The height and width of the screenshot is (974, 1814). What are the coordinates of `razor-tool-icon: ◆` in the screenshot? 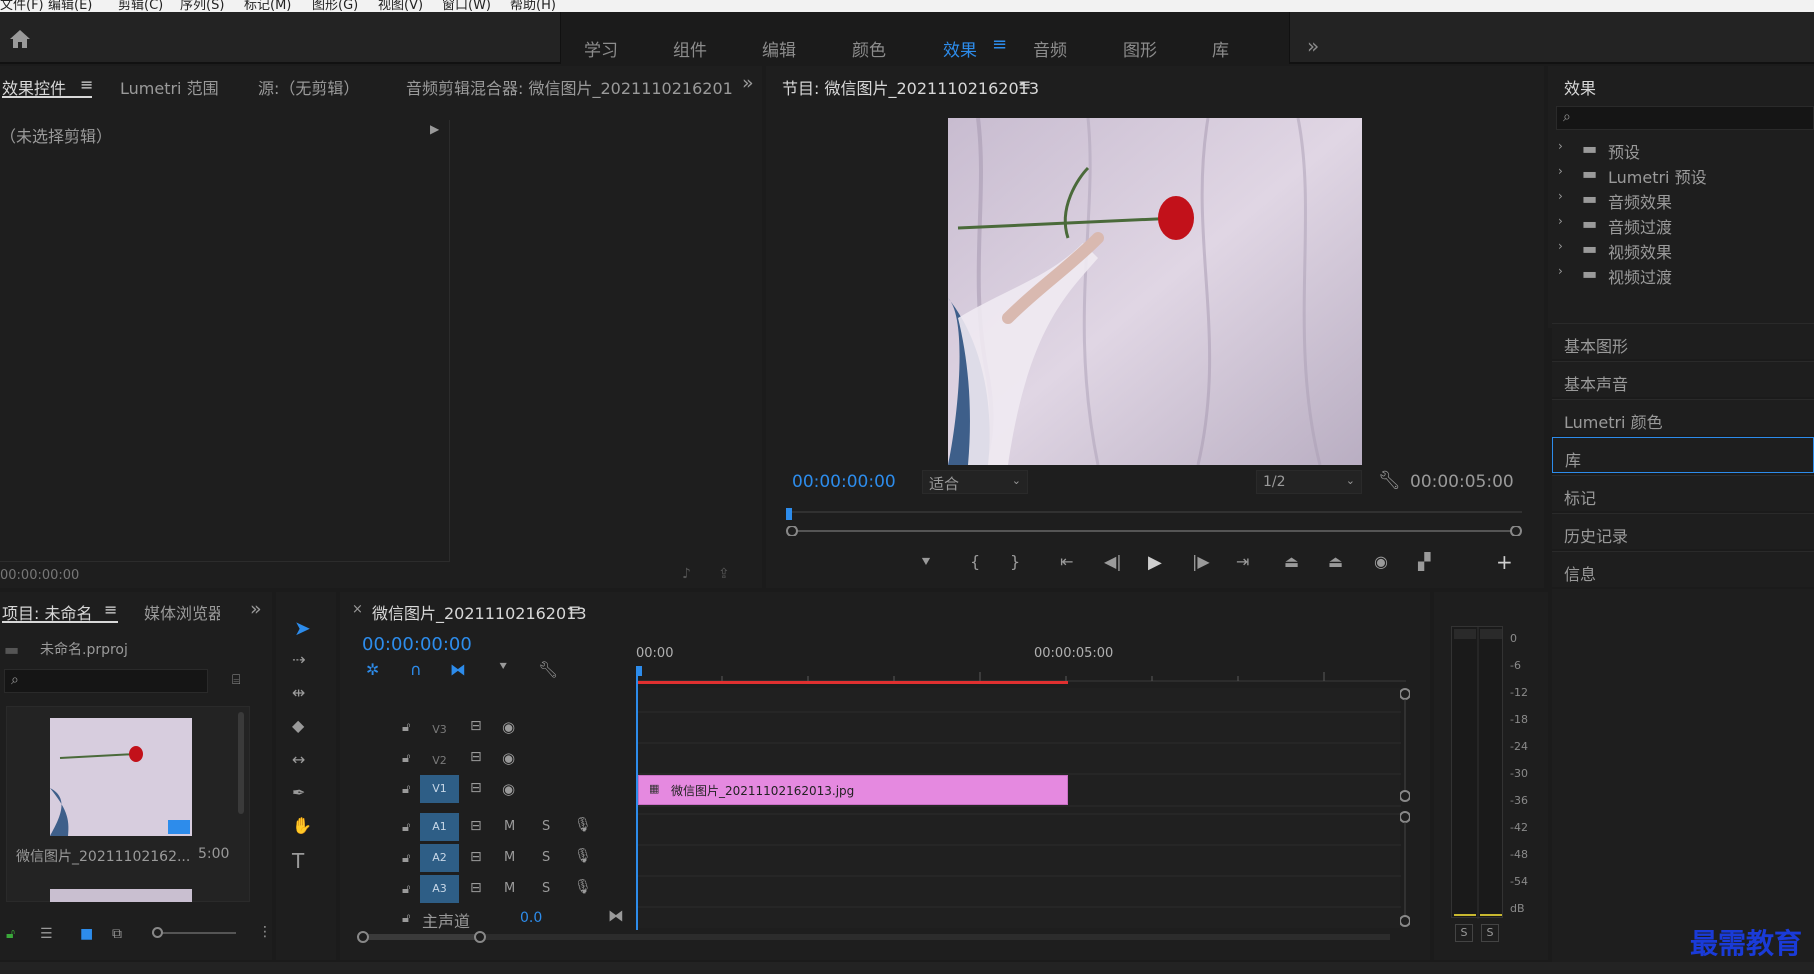 It's located at (298, 725).